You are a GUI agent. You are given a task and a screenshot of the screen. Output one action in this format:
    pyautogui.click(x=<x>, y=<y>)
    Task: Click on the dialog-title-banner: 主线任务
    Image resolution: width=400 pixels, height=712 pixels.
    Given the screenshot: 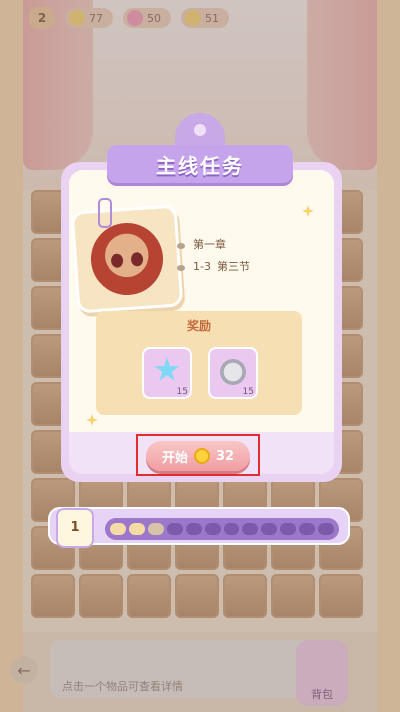 What is the action you would take?
    pyautogui.click(x=200, y=164)
    